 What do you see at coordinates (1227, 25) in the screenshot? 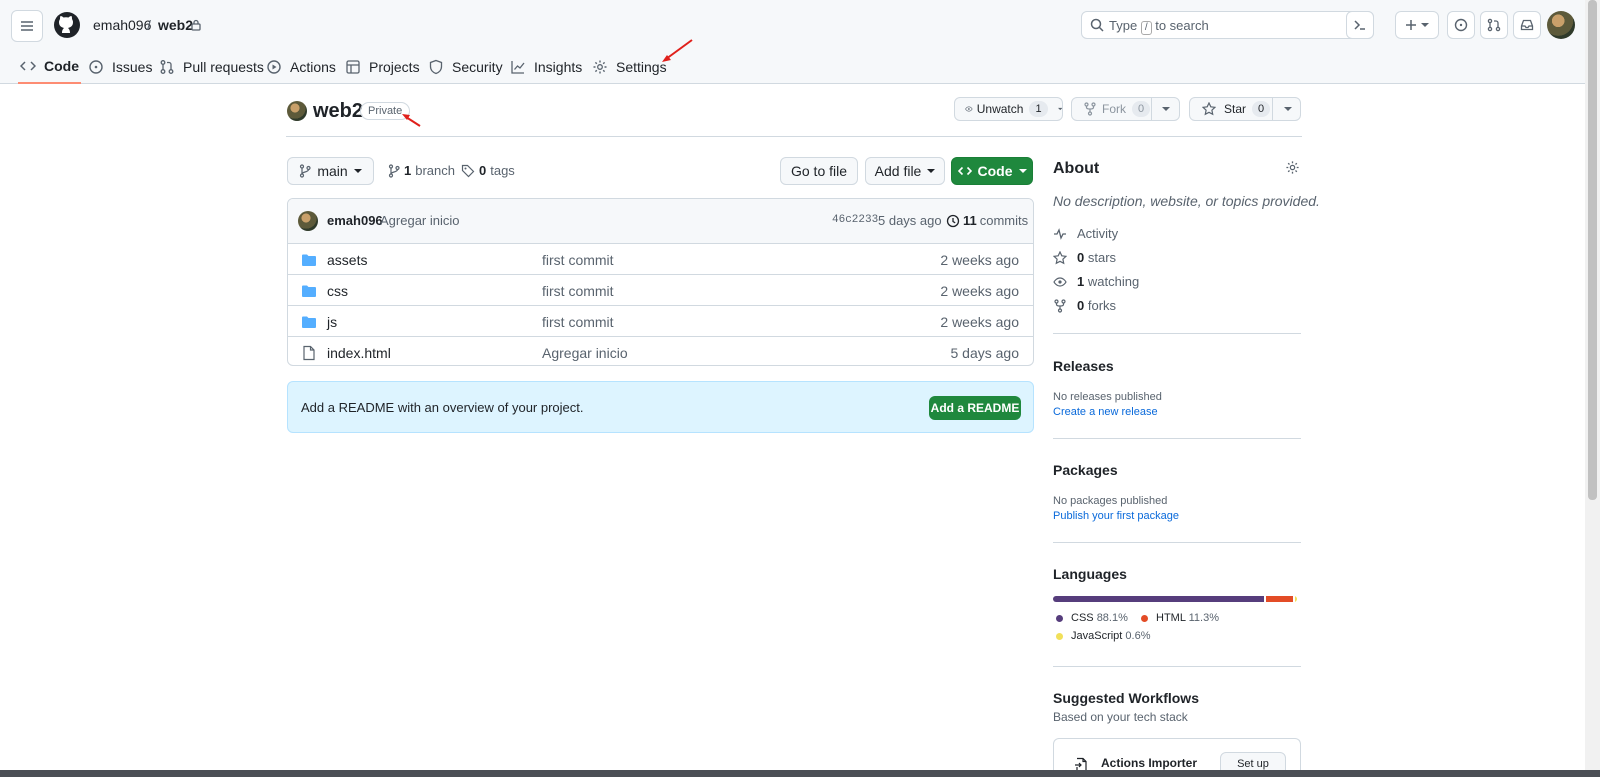
I see `search-input: Type / to search` at bounding box center [1227, 25].